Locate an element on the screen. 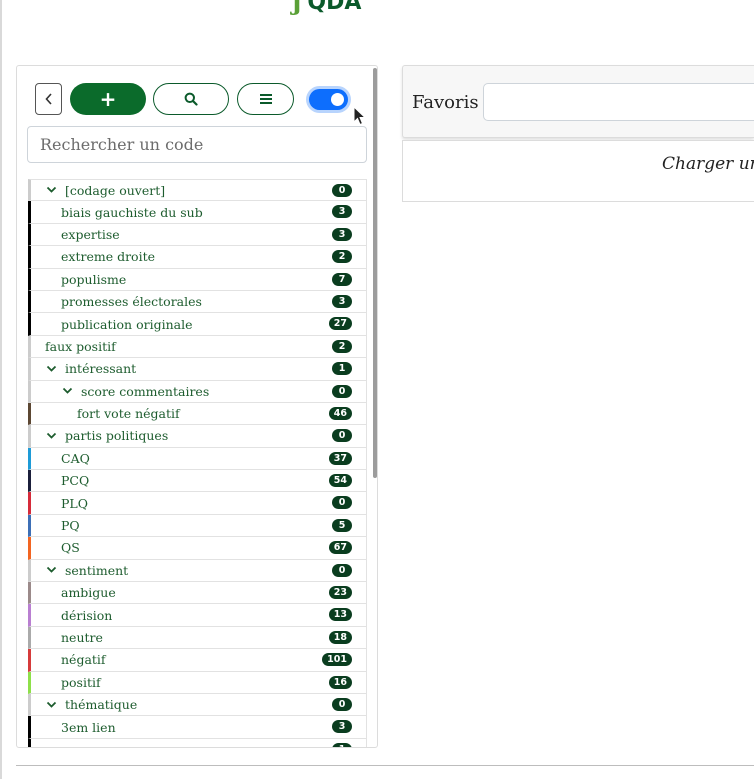 This screenshot has height=779, width=754. code-label: publication originale is located at coordinates (127, 324).